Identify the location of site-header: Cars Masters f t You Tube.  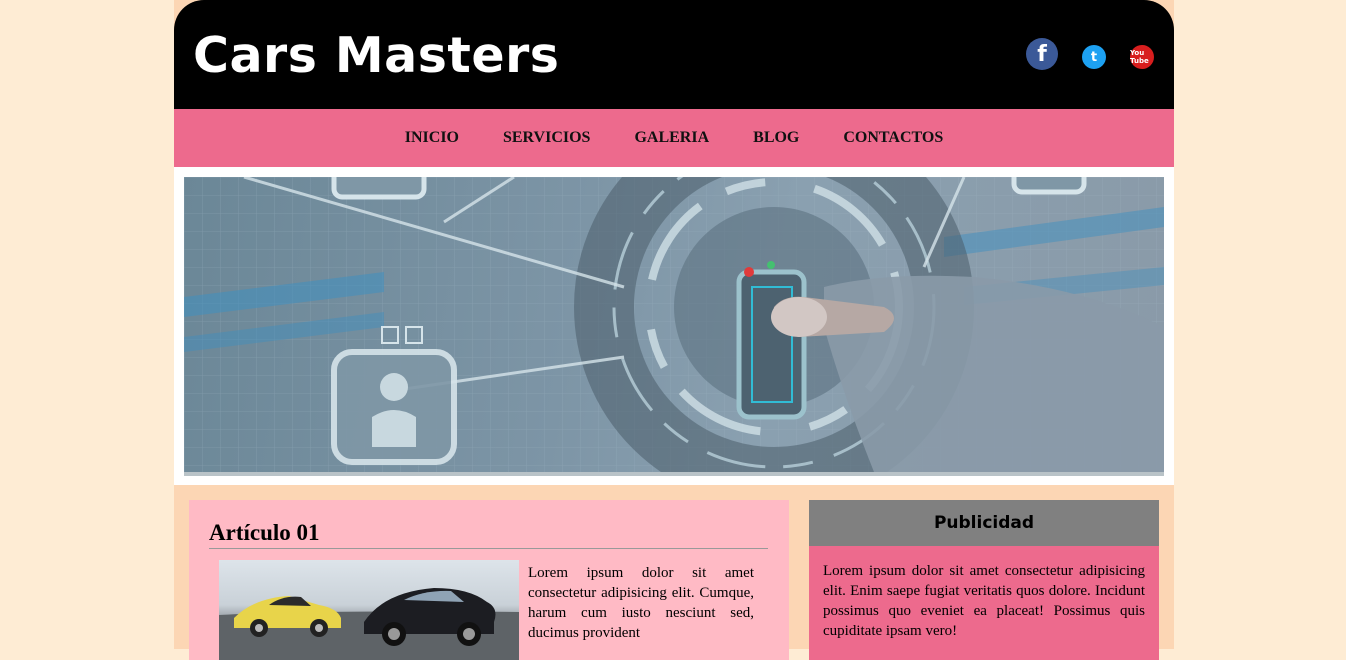
(674, 54).